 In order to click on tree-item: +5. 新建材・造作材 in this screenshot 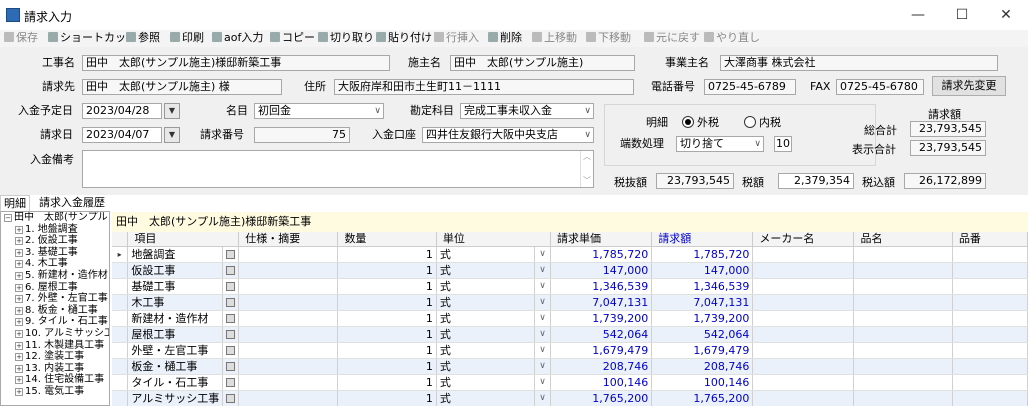, I will do `click(55, 276)`.